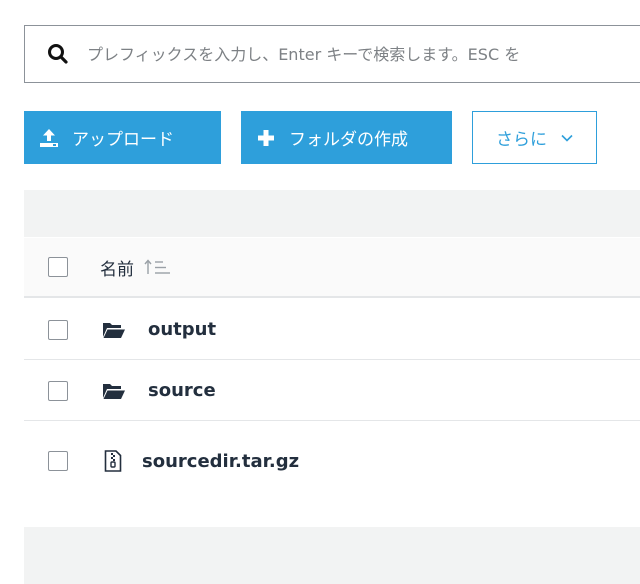 This screenshot has width=640, height=584. Describe the element at coordinates (332, 391) in the screenshot. I see `table-row: source` at that location.